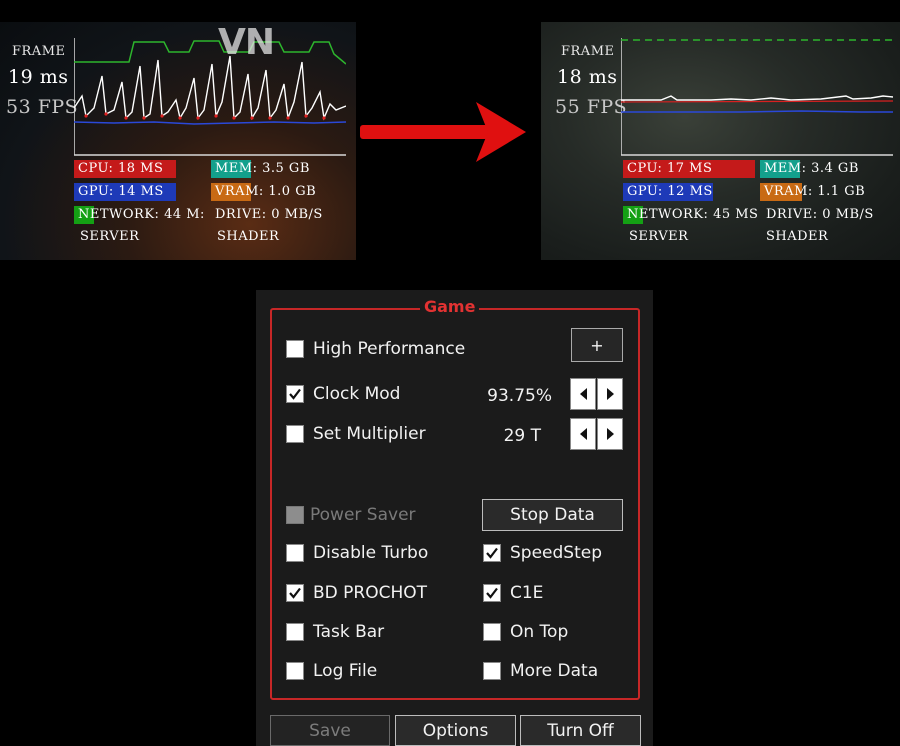 The width and height of the screenshot is (900, 746). I want to click on more-data-checkbox: More Data, so click(540, 671).